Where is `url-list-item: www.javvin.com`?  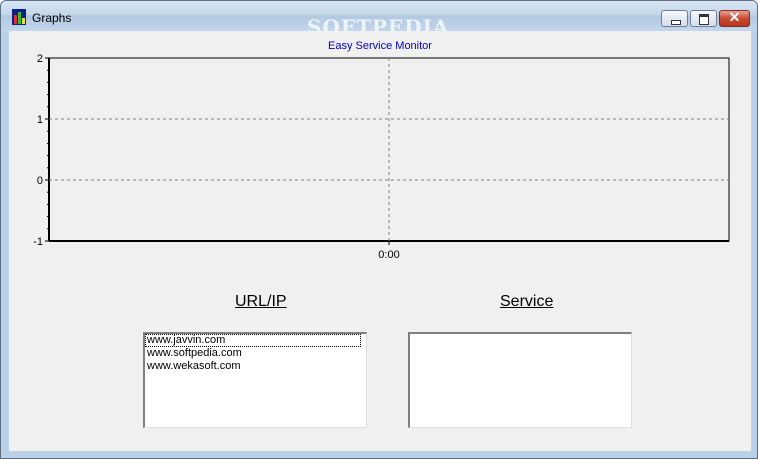
url-list-item: www.javvin.com is located at coordinates (253, 340).